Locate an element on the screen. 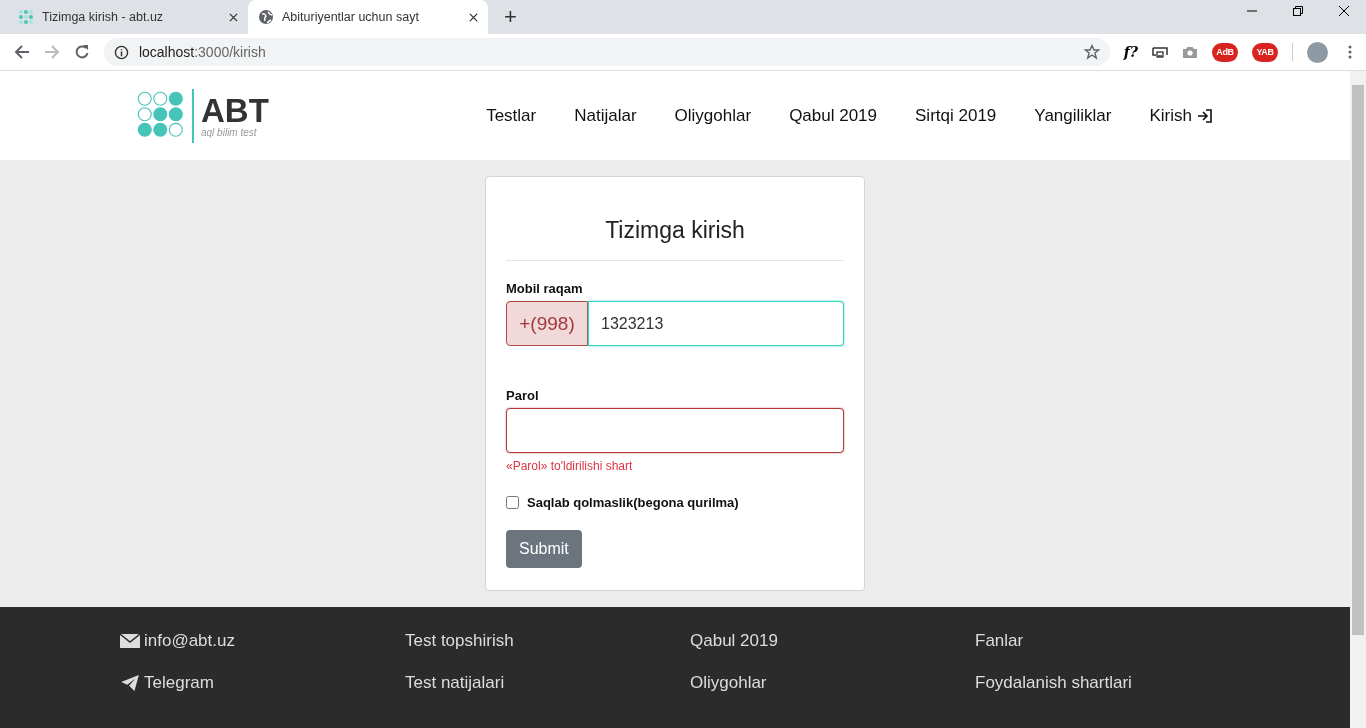 The image size is (1366, 728). tab-title: Abituriyentlar uchun sayt is located at coordinates (351, 17).